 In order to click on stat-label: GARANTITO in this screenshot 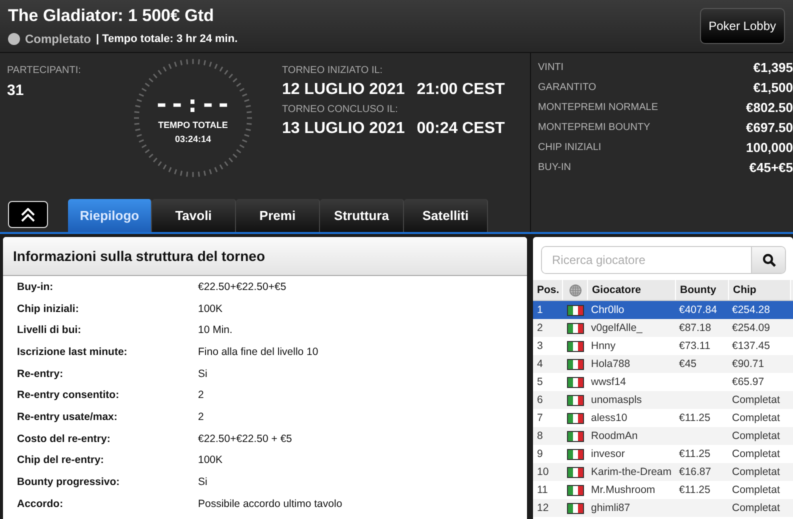, I will do `click(567, 87)`.